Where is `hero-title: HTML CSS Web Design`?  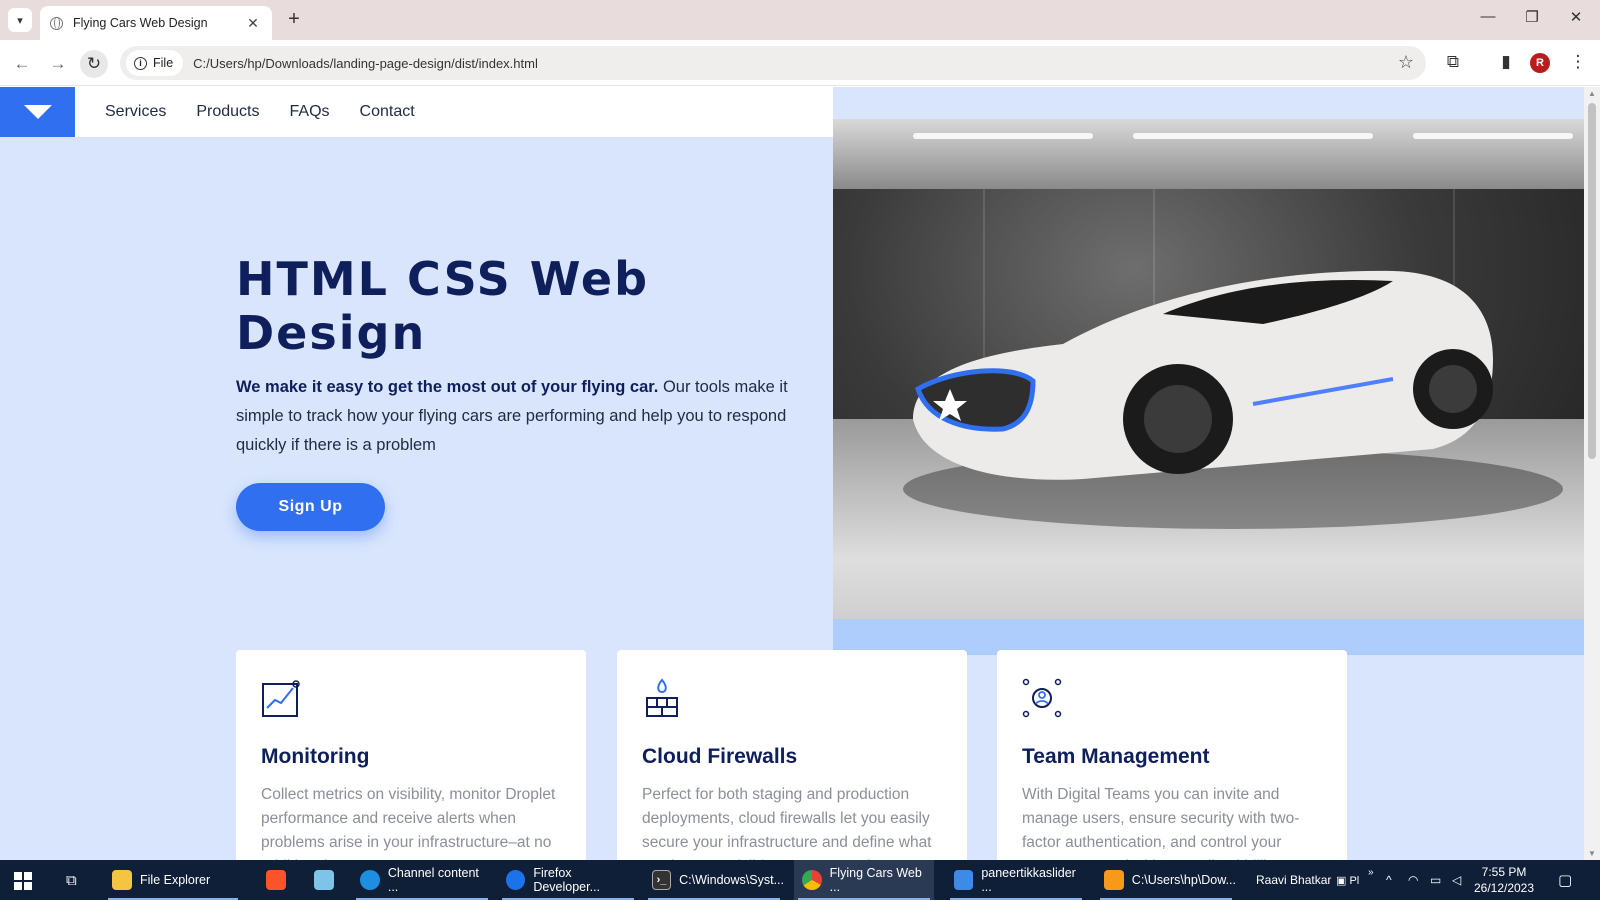
hero-title: HTML CSS Web Design is located at coordinates (516, 306).